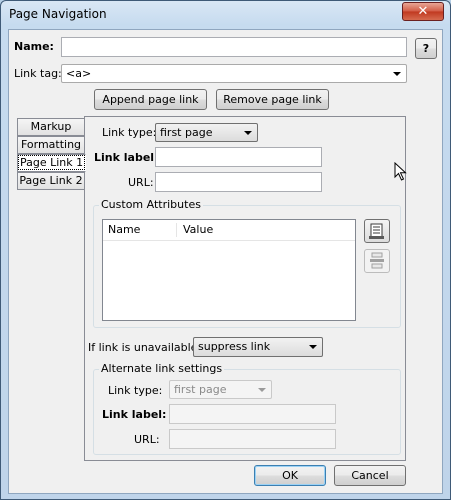 This screenshot has width=451, height=500. What do you see at coordinates (129, 132) in the screenshot?
I see `link-type-label: Link type:` at bounding box center [129, 132].